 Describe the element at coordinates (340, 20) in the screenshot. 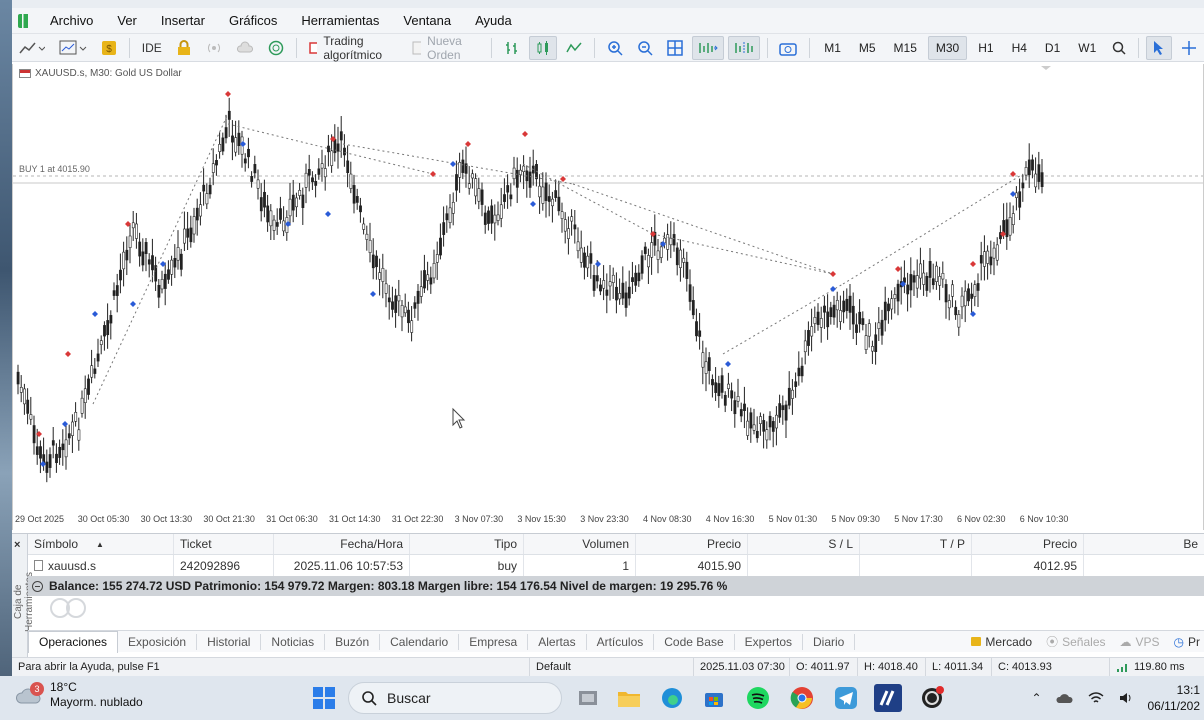

I see `menu-herramientas: Herramientas` at that location.